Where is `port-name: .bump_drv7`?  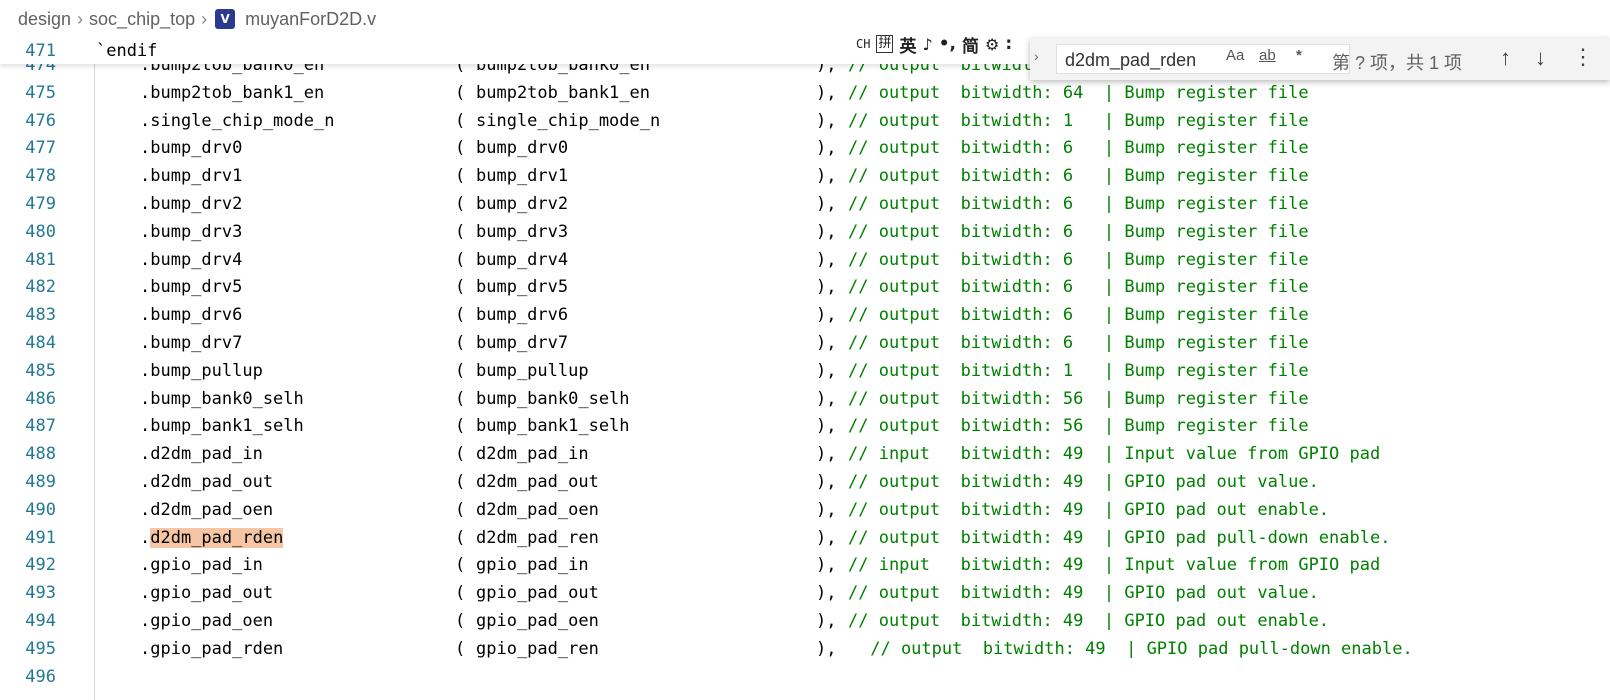 port-name: .bump_drv7 is located at coordinates (191, 343).